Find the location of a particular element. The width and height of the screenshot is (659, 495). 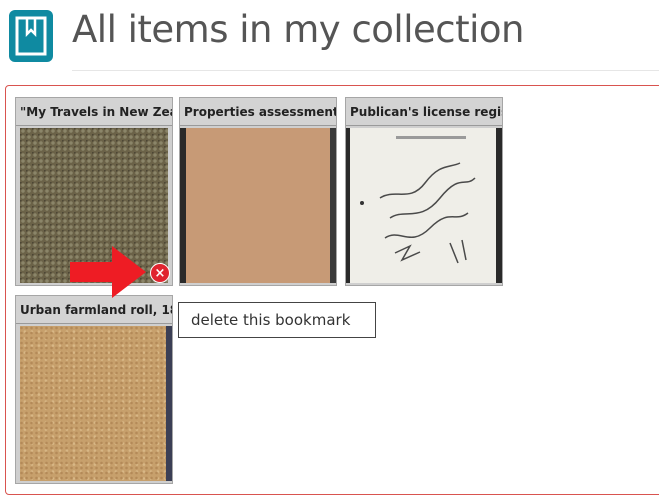

tooltip: delete this bookmark is located at coordinates (277, 320).